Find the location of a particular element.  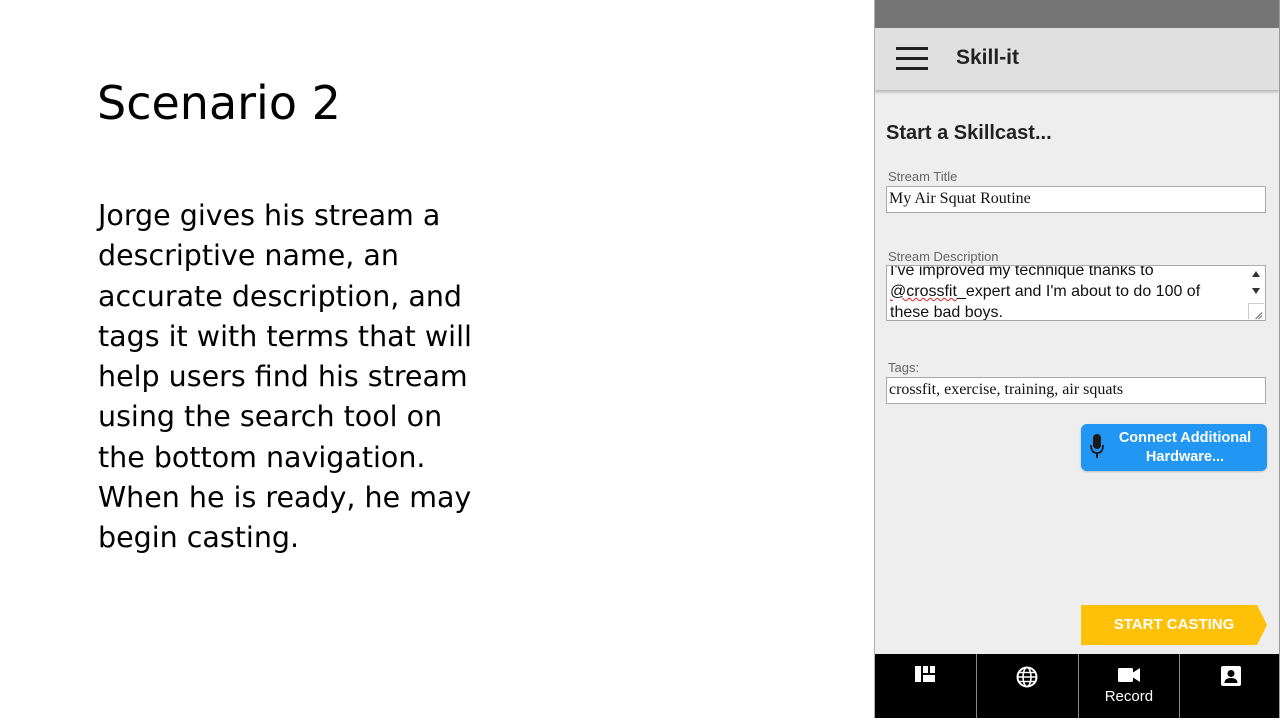

account-box-icon is located at coordinates (1230, 676).